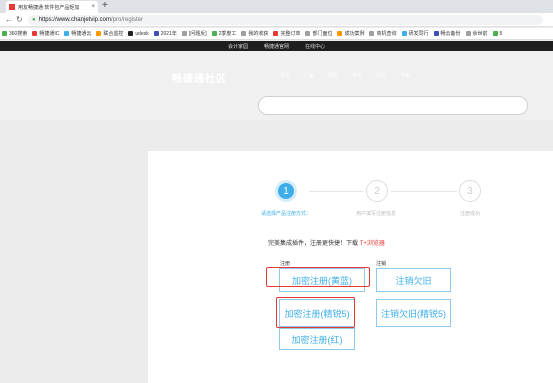 The height and width of the screenshot is (383, 553). Describe the element at coordinates (381, 264) in the screenshot. I see `cancel-label: 注销` at that location.